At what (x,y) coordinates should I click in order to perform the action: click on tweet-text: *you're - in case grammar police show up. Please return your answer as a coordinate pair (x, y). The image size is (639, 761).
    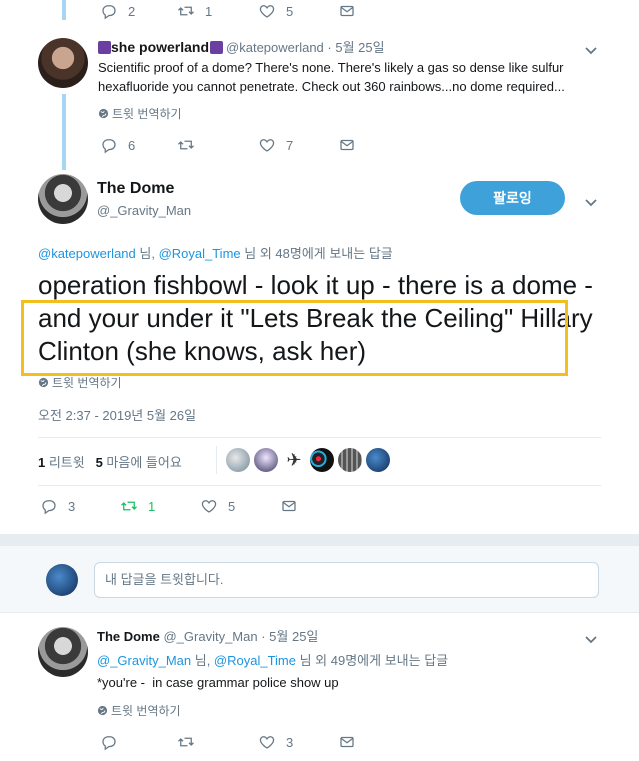
    Looking at the image, I should click on (218, 682).